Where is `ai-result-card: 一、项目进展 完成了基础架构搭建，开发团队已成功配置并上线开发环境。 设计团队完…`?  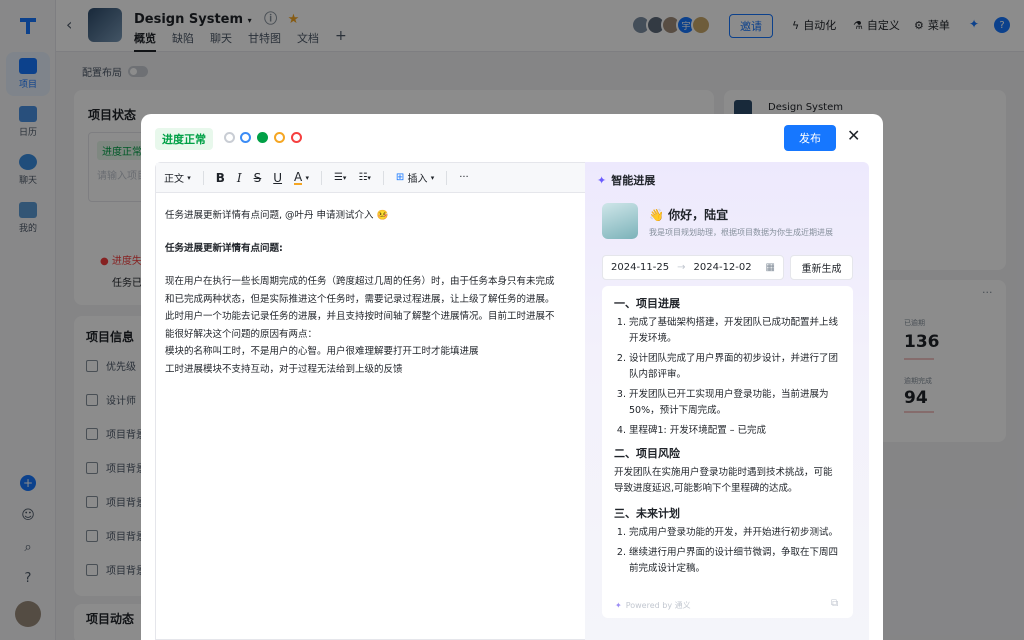
ai-result-card: 一、项目进展 完成了基础架构搭建，开发团队已成功配置并上线开发环境。 设计团队完… is located at coordinates (727, 452).